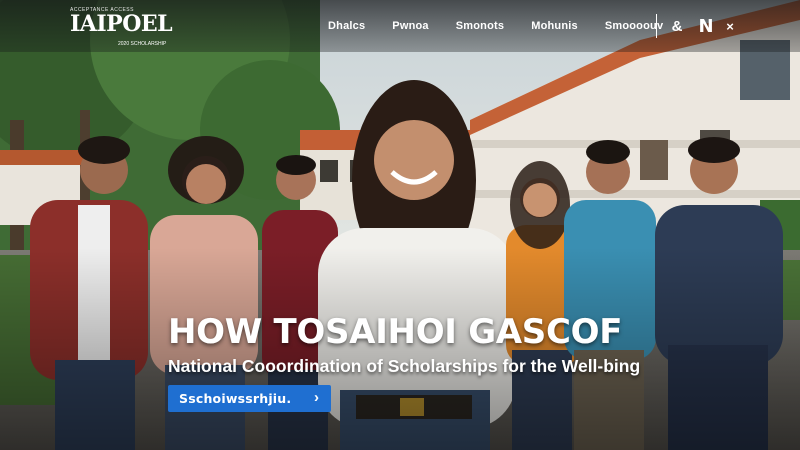 The width and height of the screenshot is (800, 450). Describe the element at coordinates (316, 397) in the screenshot. I see `chevron-right-icon: ›` at that location.